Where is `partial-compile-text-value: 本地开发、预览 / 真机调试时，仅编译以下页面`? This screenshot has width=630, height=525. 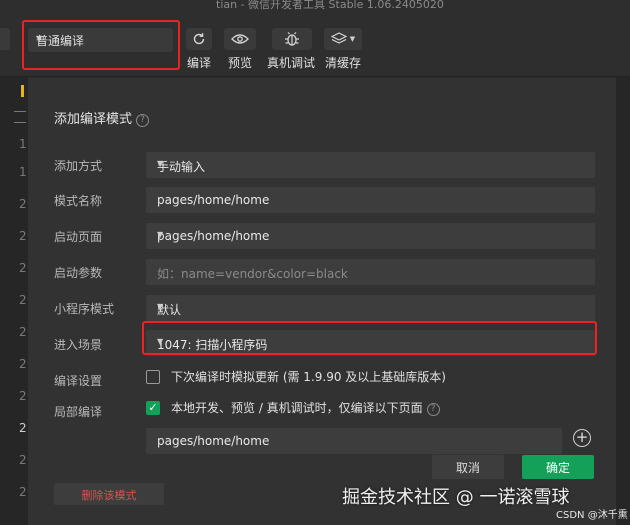 partial-compile-text-value: 本地开发、预览 / 真机调试时，仅编译以下页面 is located at coordinates (297, 408).